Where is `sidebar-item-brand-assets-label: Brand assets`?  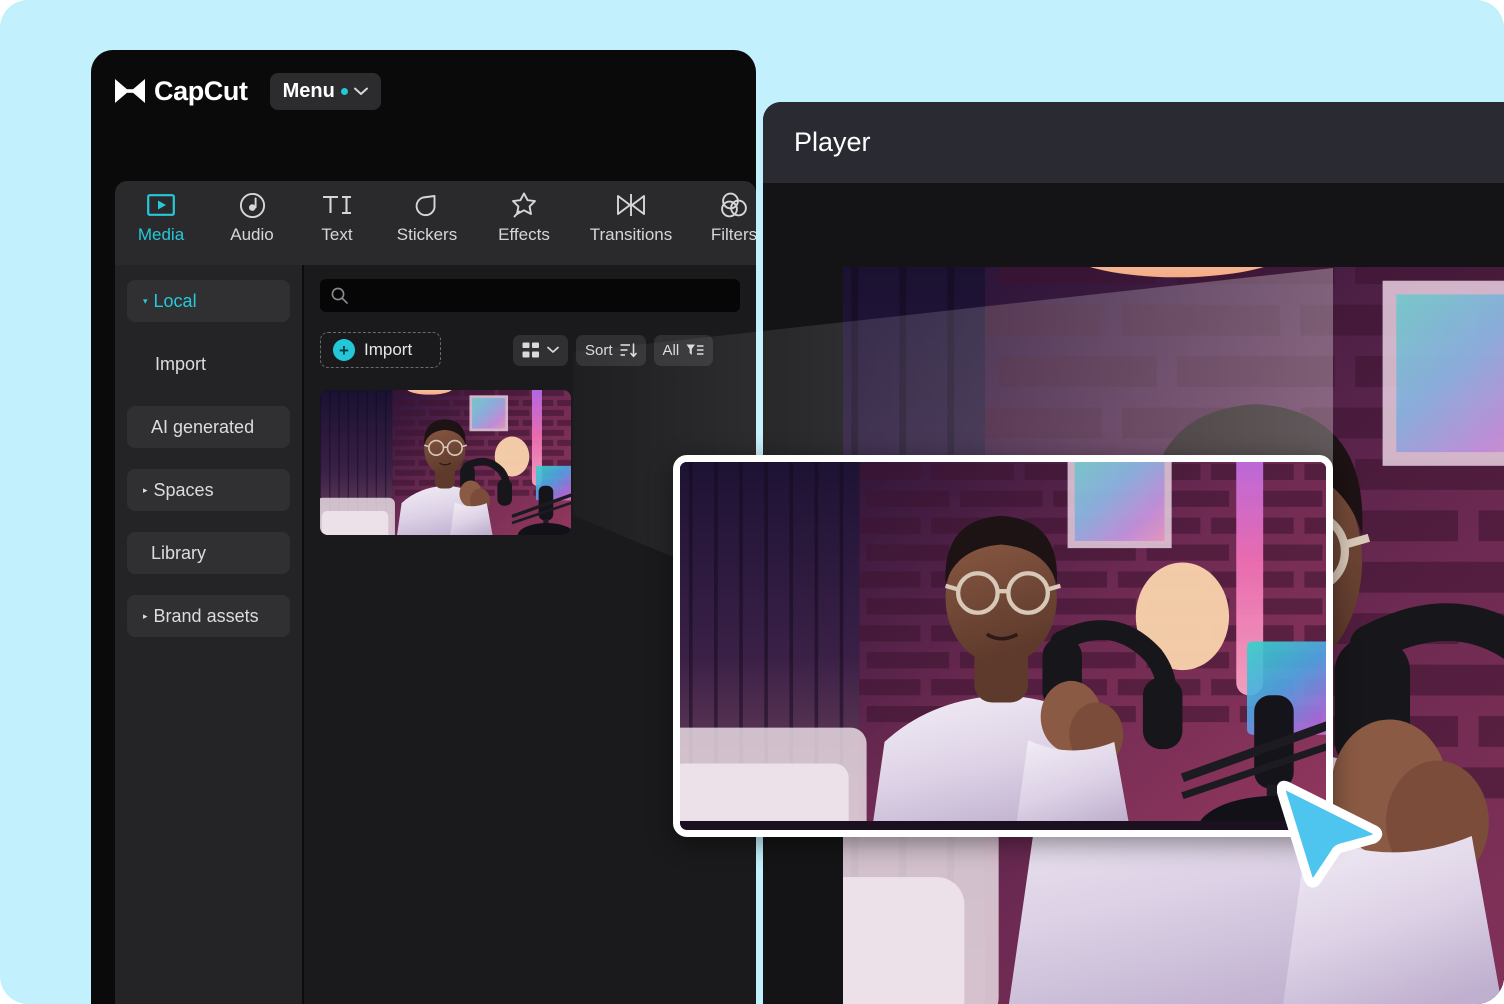 sidebar-item-brand-assets-label: Brand assets is located at coordinates (206, 615).